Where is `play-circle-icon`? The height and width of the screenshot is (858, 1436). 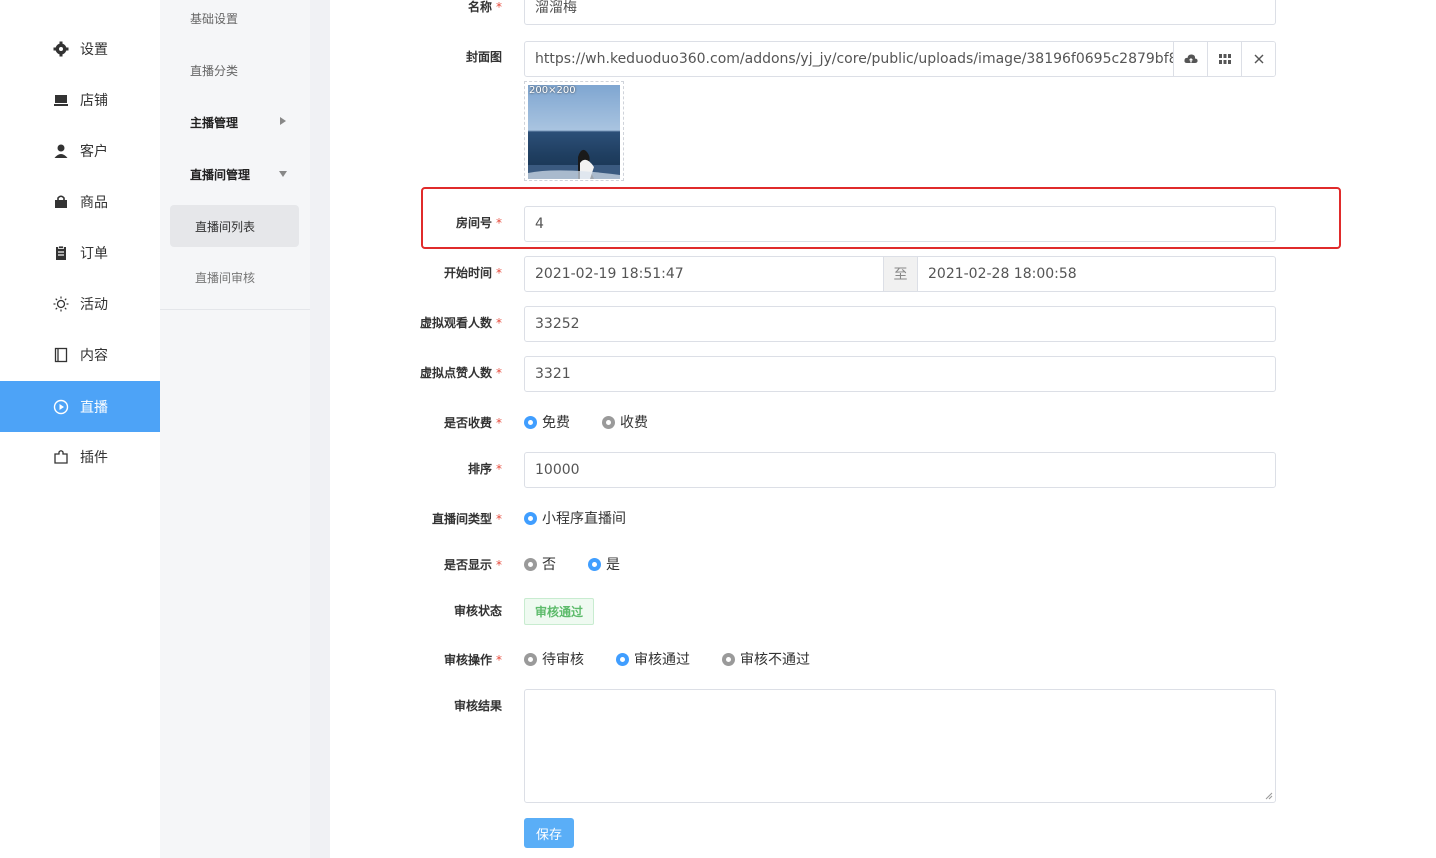
play-circle-icon is located at coordinates (61, 407).